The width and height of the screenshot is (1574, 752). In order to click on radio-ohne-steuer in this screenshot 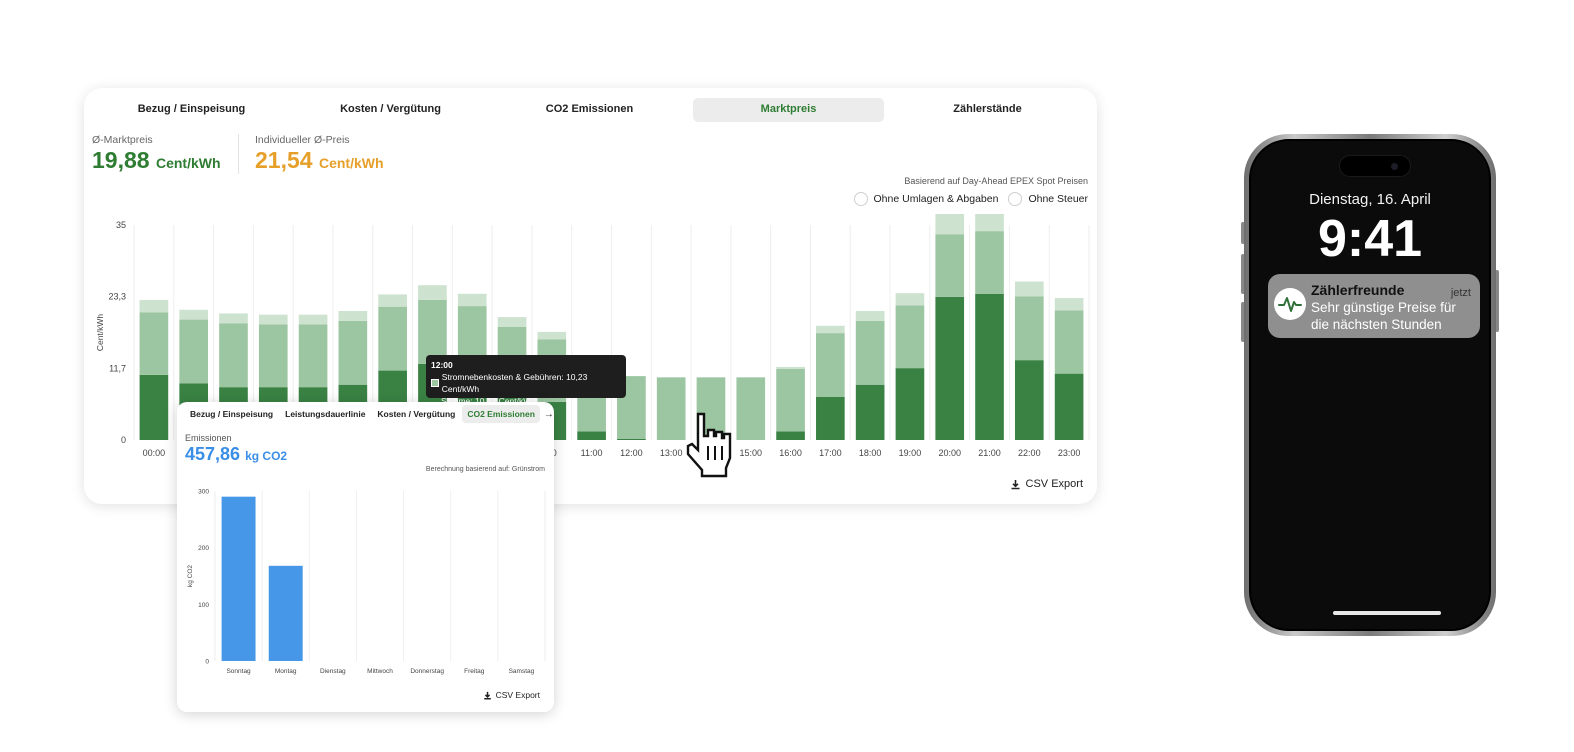, I will do `click(1015, 199)`.